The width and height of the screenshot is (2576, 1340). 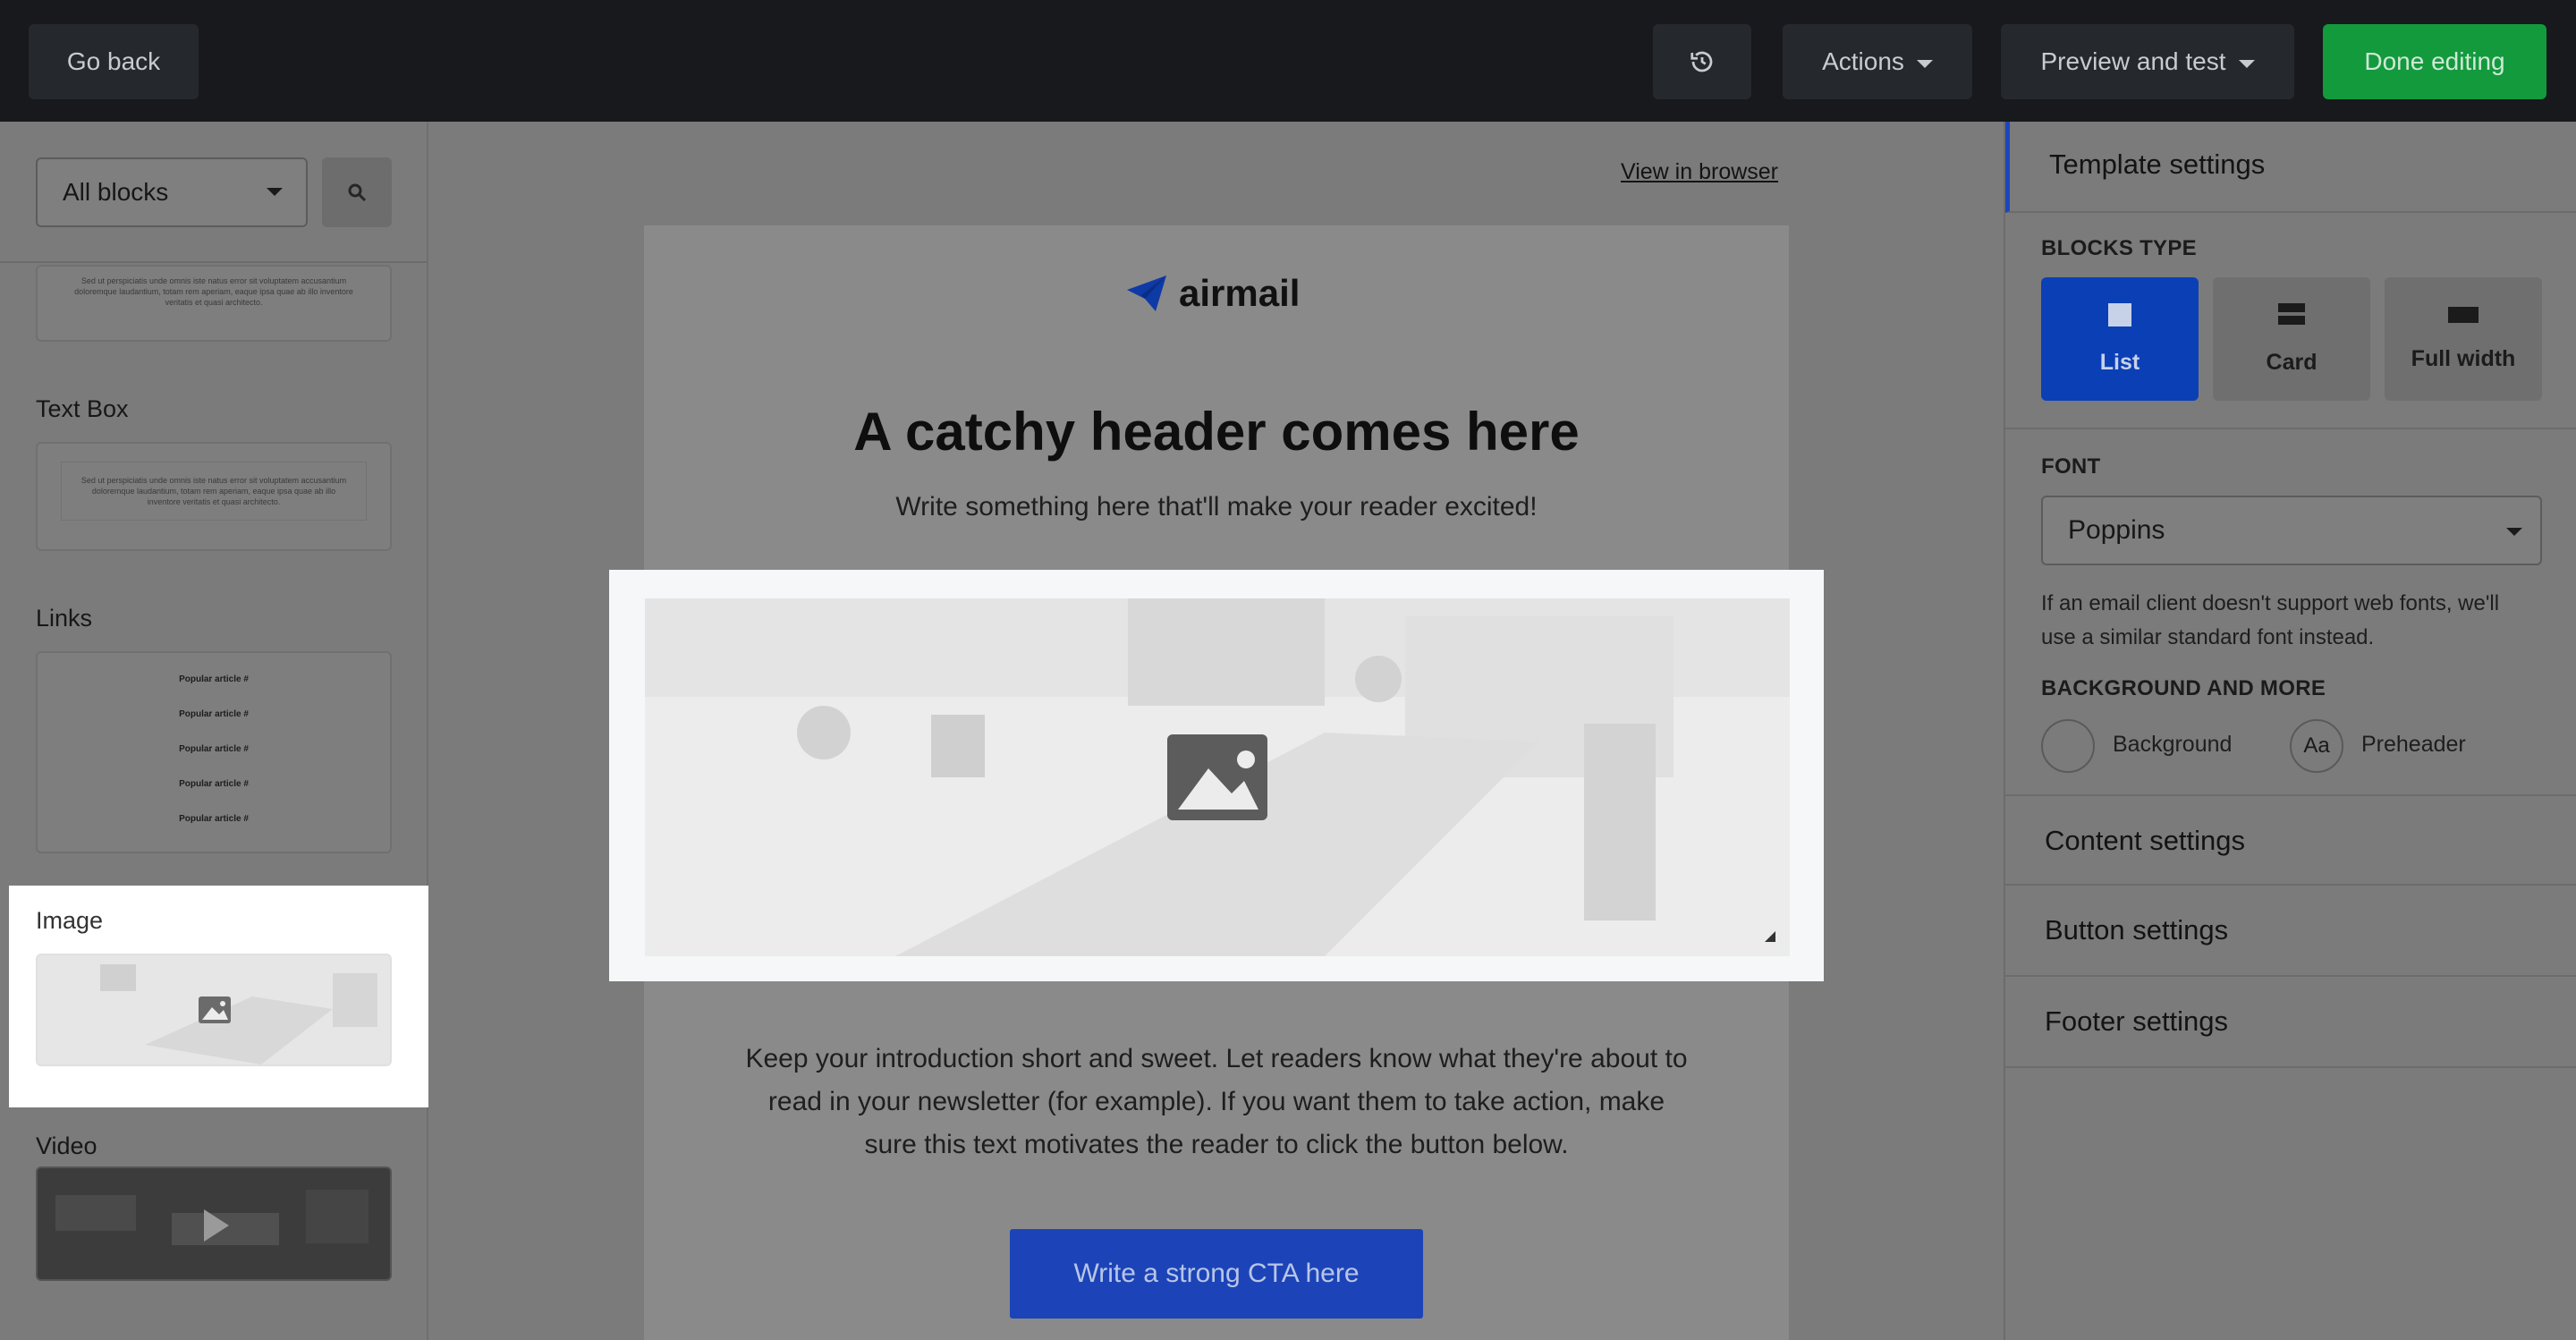 I want to click on block-type-label: List, so click(x=2119, y=362).